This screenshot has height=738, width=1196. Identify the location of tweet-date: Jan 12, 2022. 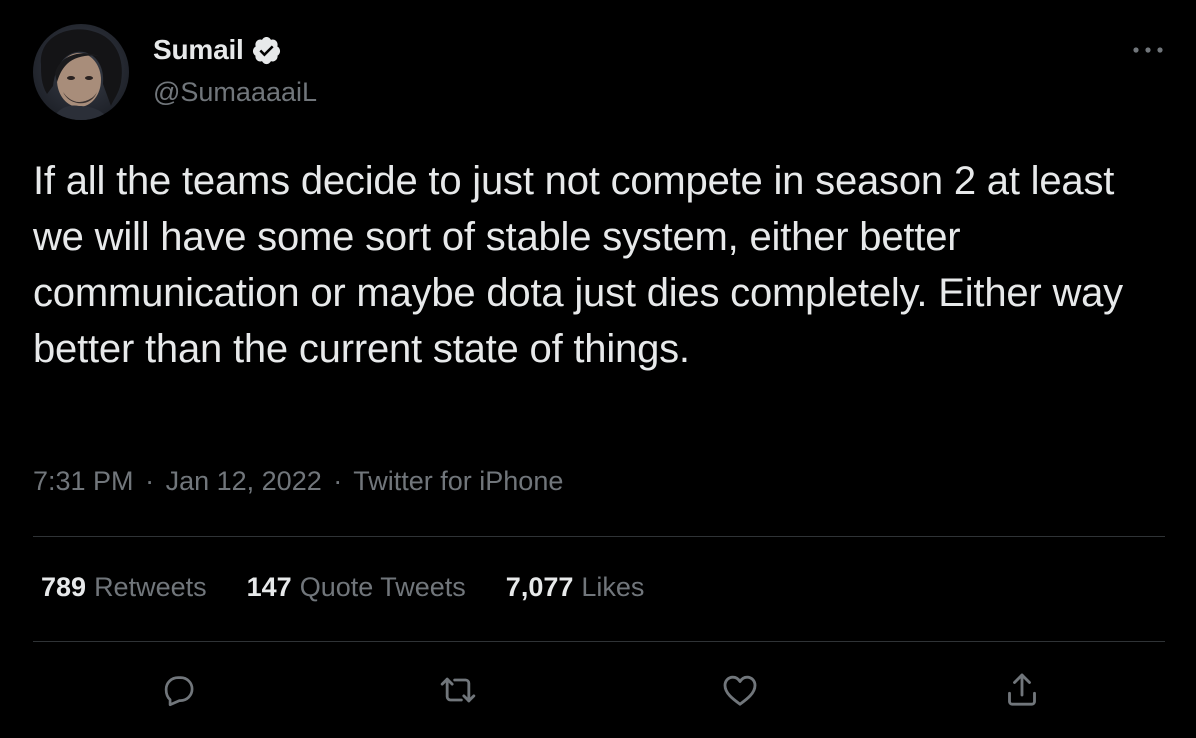
(244, 481).